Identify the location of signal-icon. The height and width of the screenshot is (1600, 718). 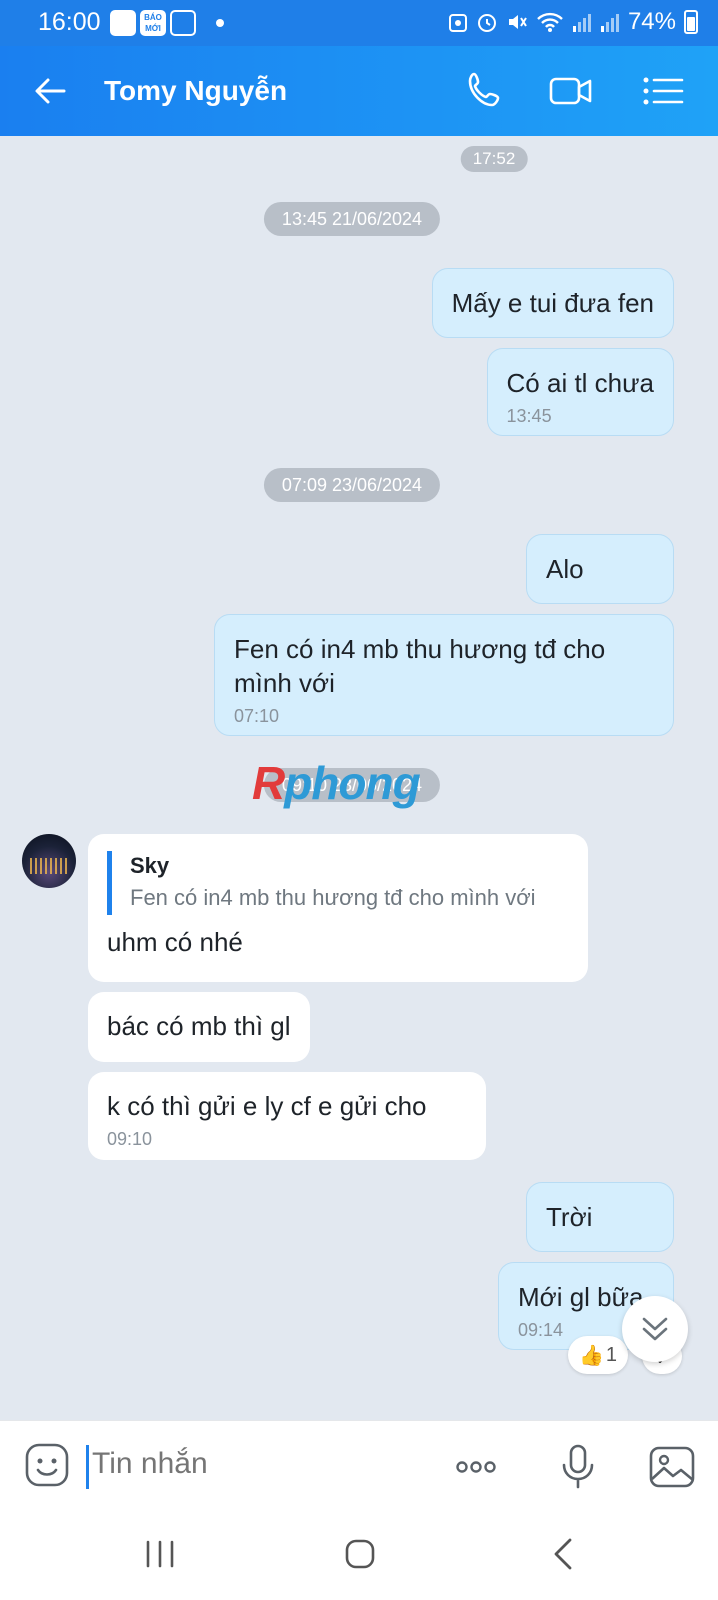
(581, 23).